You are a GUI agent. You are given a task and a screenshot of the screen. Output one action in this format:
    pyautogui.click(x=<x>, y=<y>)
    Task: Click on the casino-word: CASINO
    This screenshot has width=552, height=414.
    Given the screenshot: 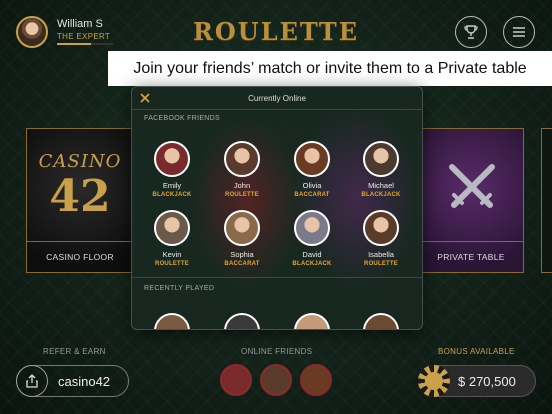 What is the action you would take?
    pyautogui.click(x=80, y=161)
    